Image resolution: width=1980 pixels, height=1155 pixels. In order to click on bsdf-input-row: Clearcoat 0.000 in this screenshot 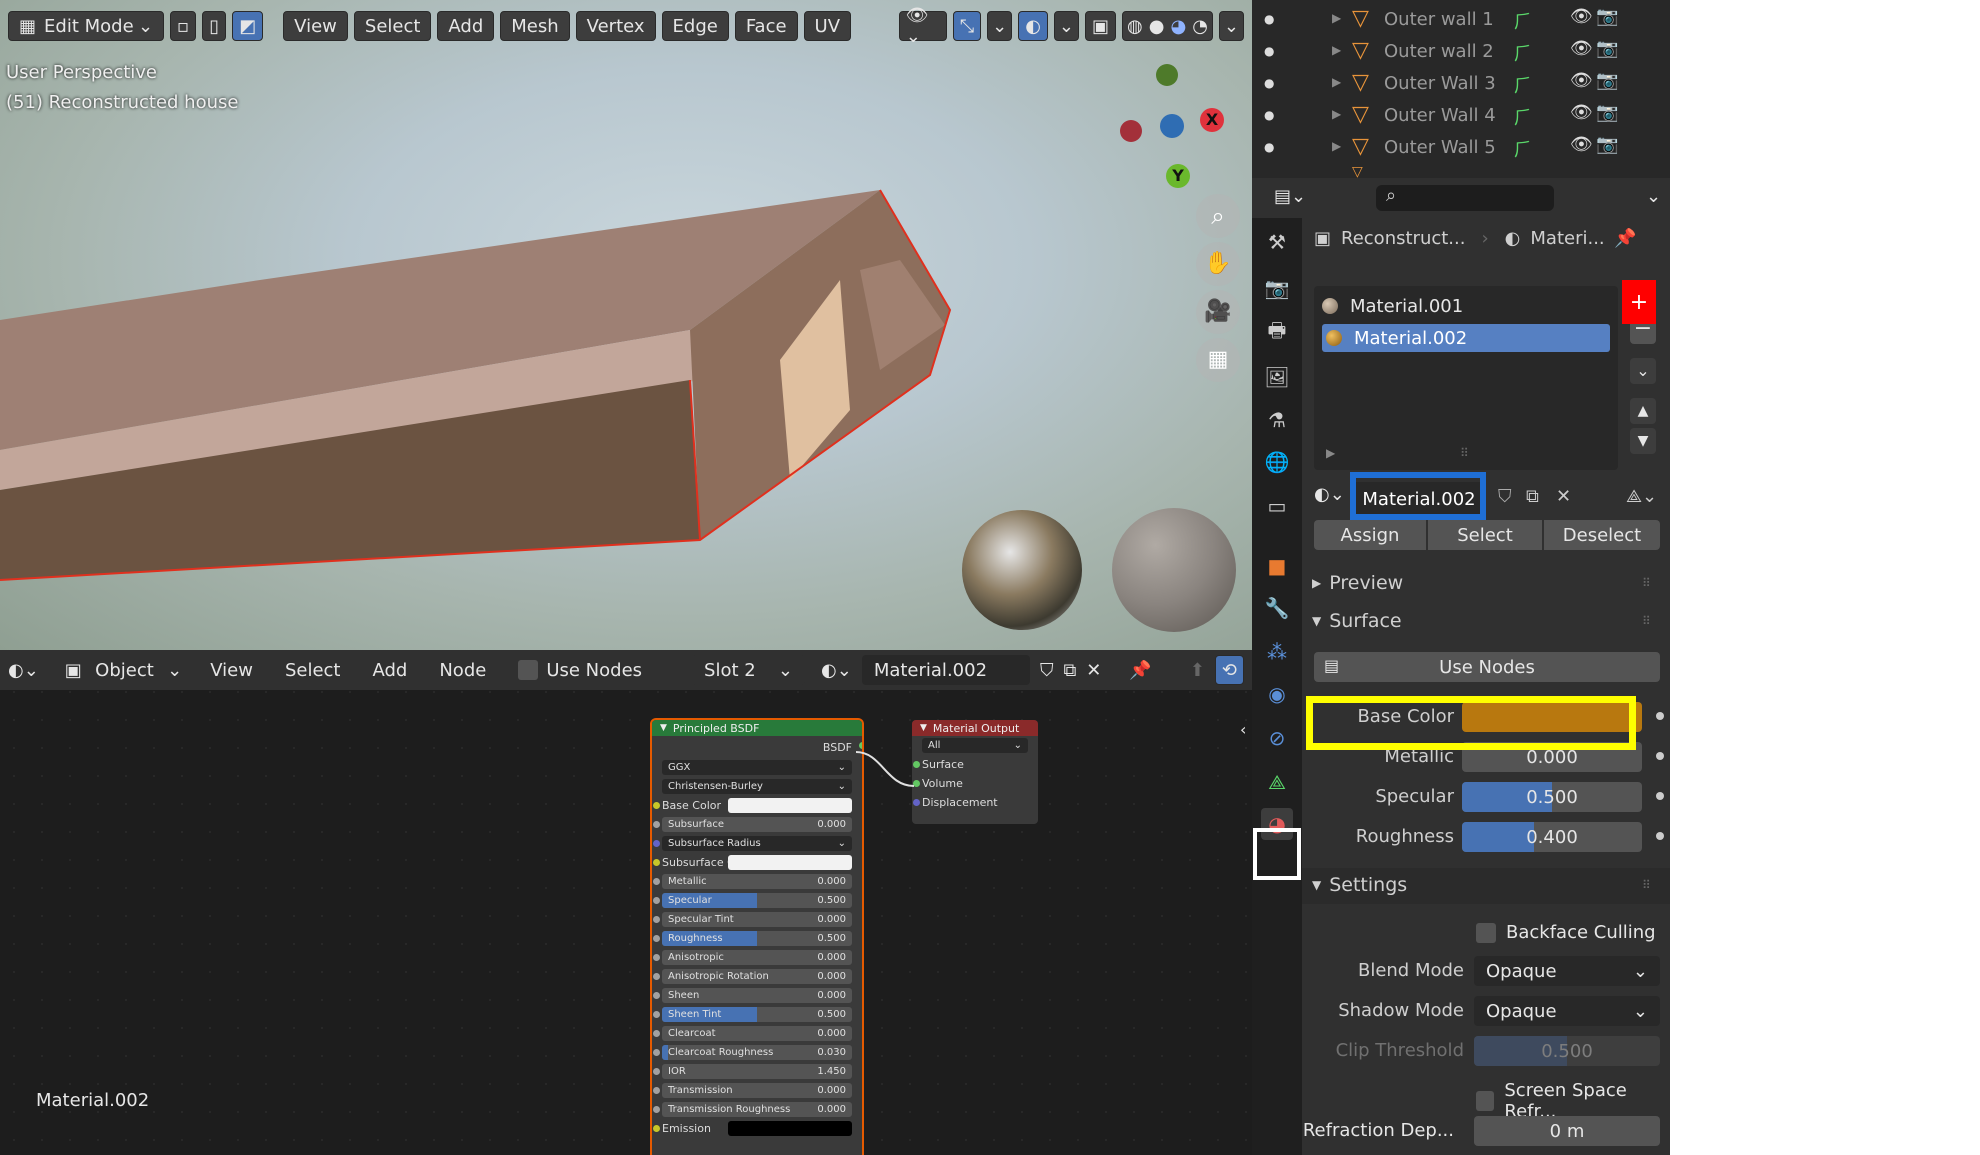, I will do `click(752, 1033)`.